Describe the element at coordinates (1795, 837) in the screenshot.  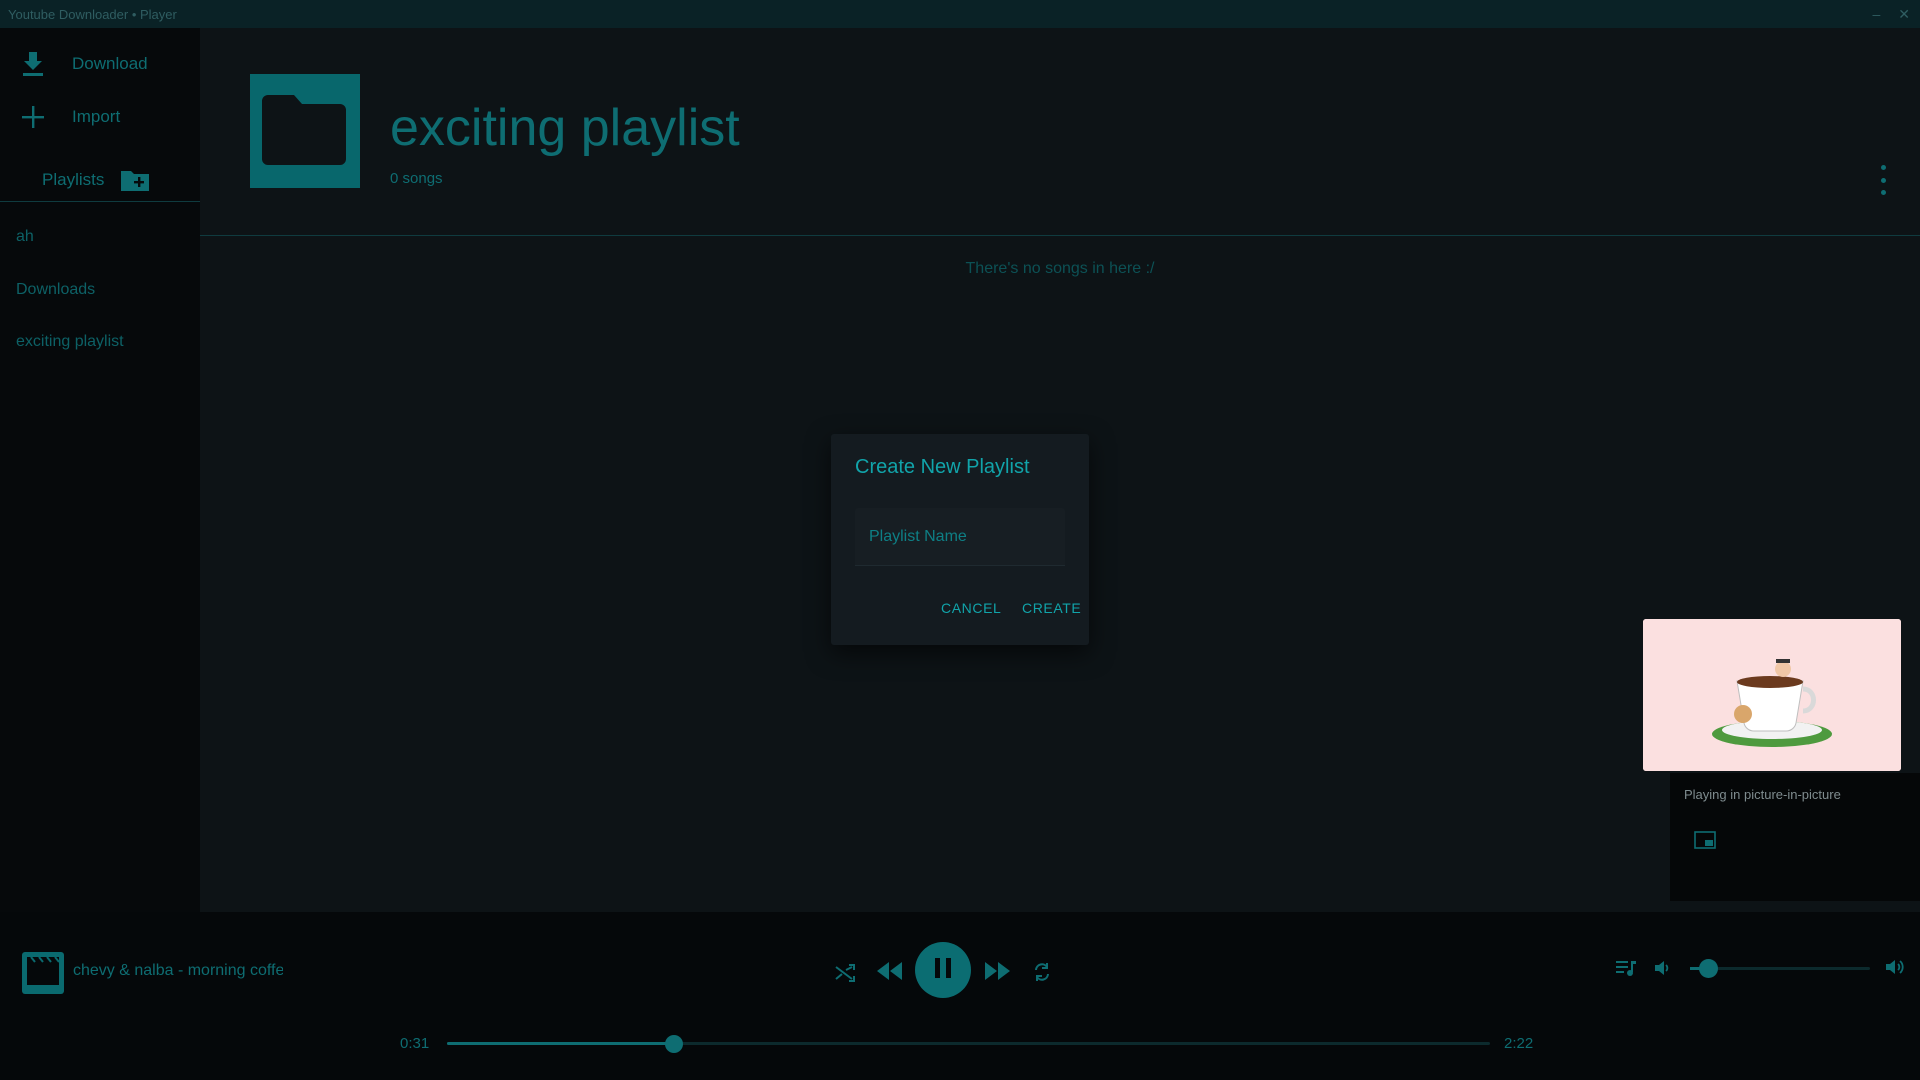
I see `pip-panel: Playing in picture-in-picture` at that location.